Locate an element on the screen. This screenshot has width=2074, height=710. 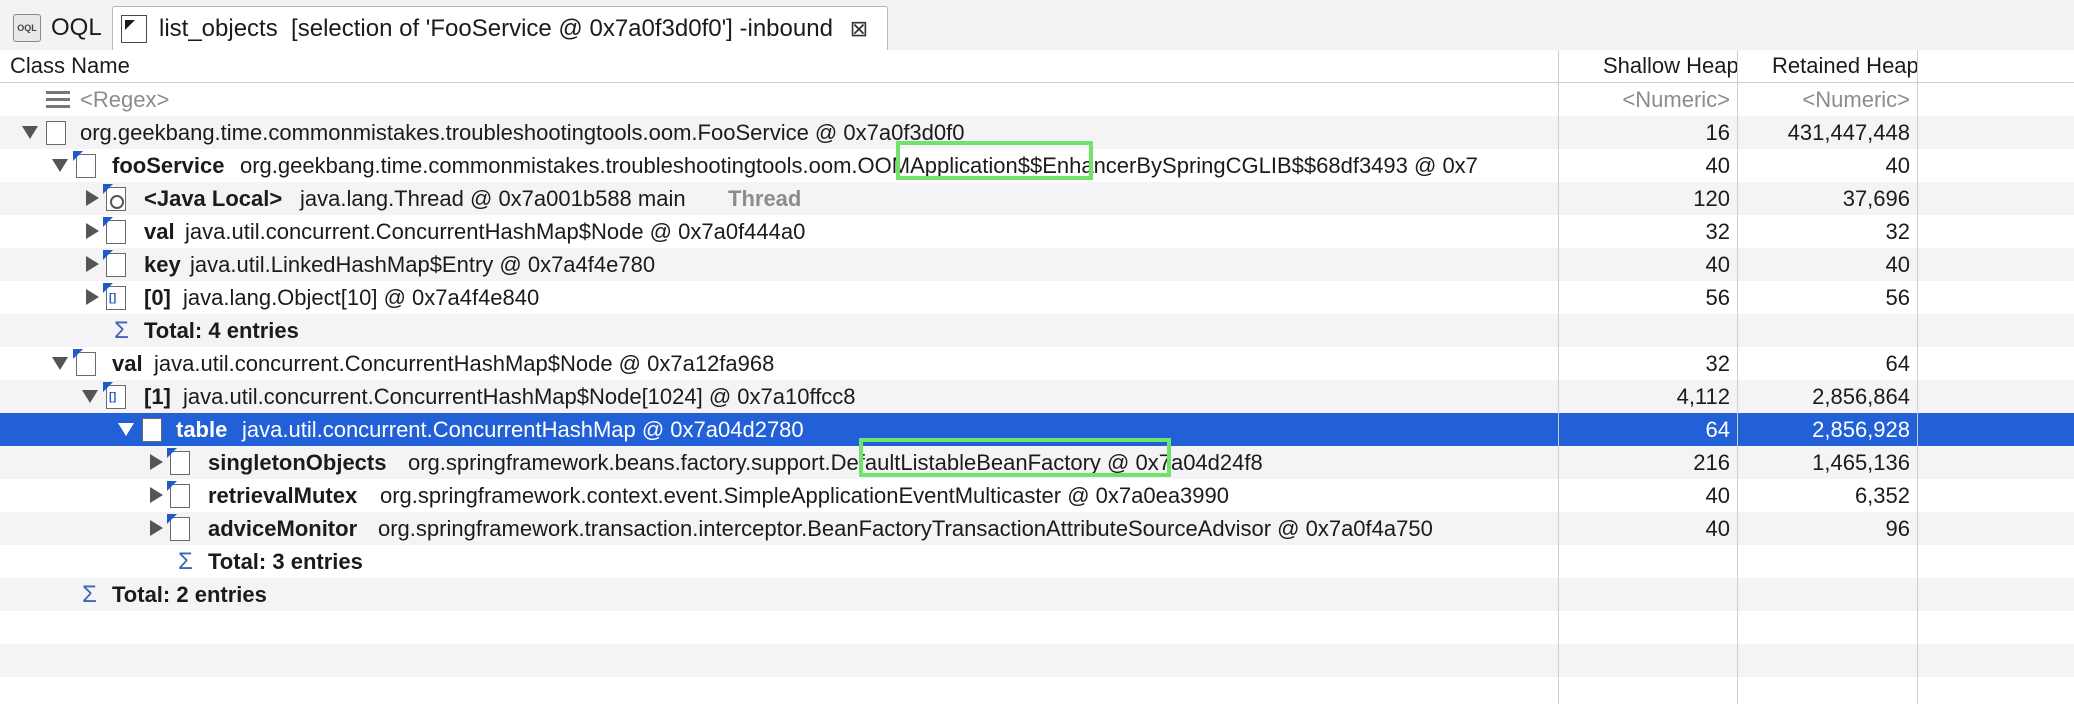
tab-oql: OQL OQL is located at coordinates (59, 27).